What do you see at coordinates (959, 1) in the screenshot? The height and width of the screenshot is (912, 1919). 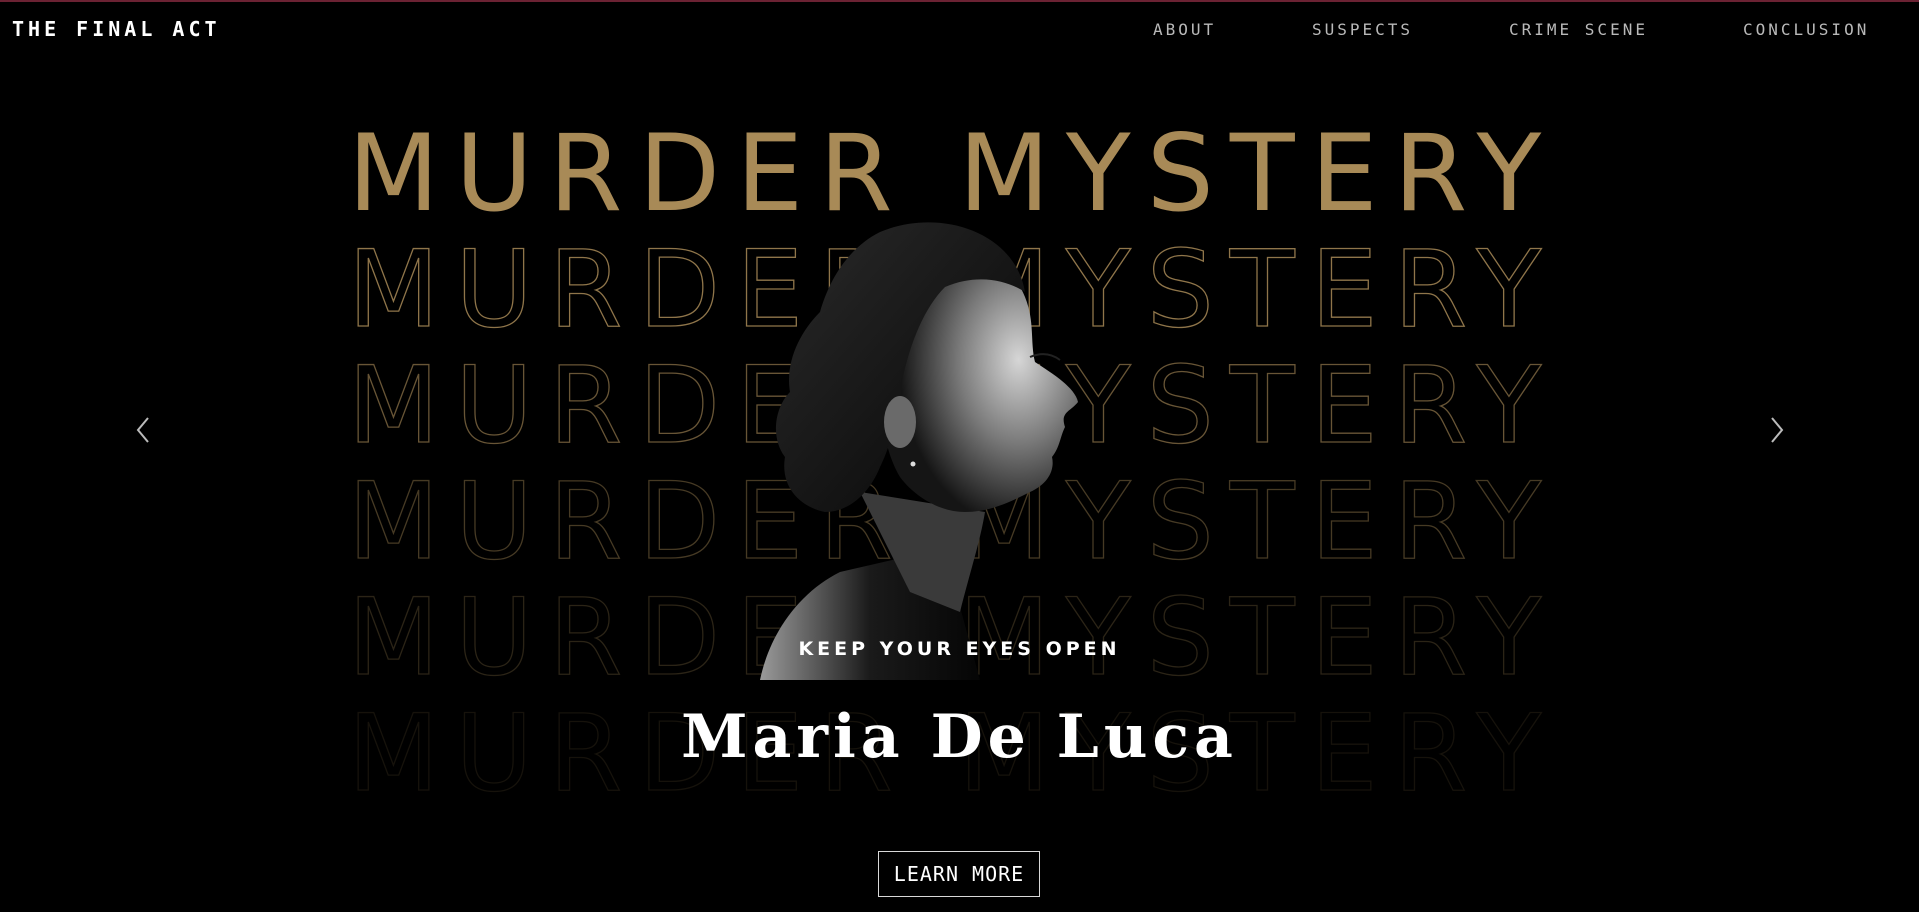 I see `top-accent-line` at bounding box center [959, 1].